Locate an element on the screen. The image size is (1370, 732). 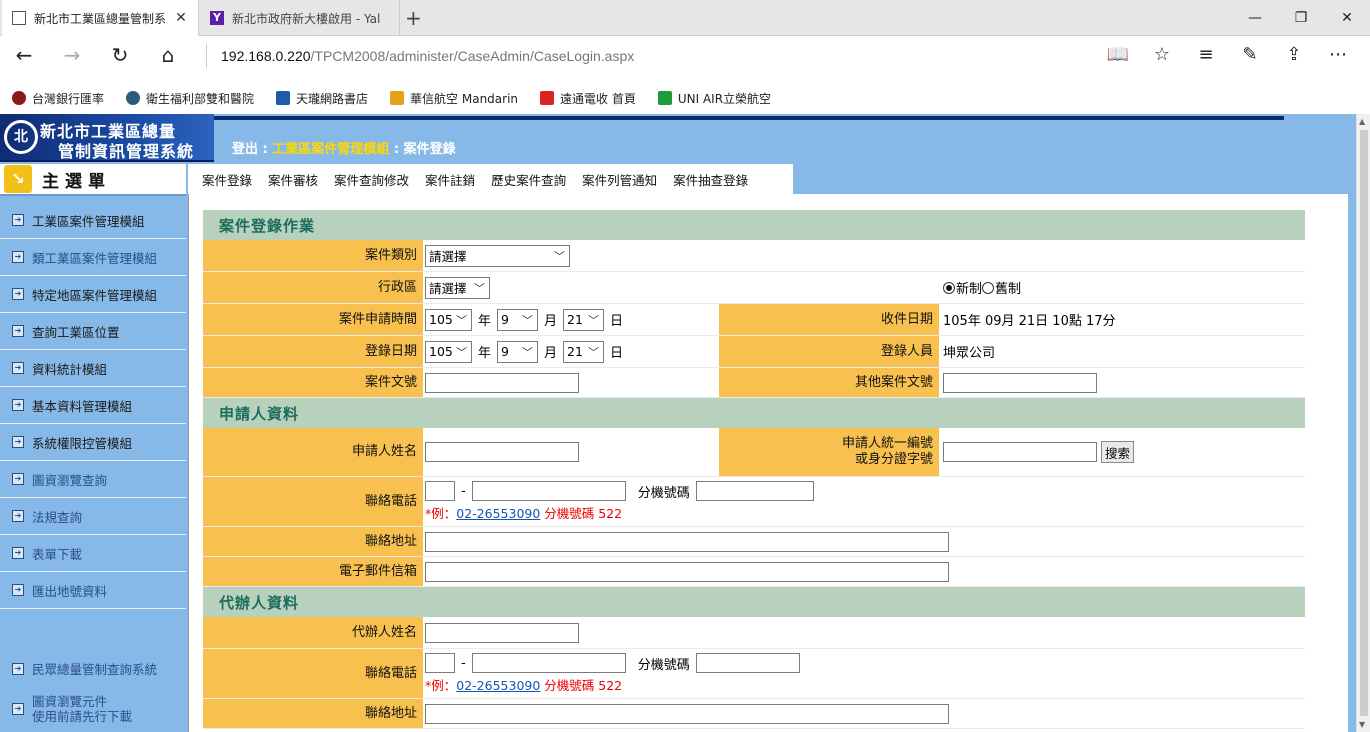
agent-phone-ext-input is located at coordinates (747, 663).